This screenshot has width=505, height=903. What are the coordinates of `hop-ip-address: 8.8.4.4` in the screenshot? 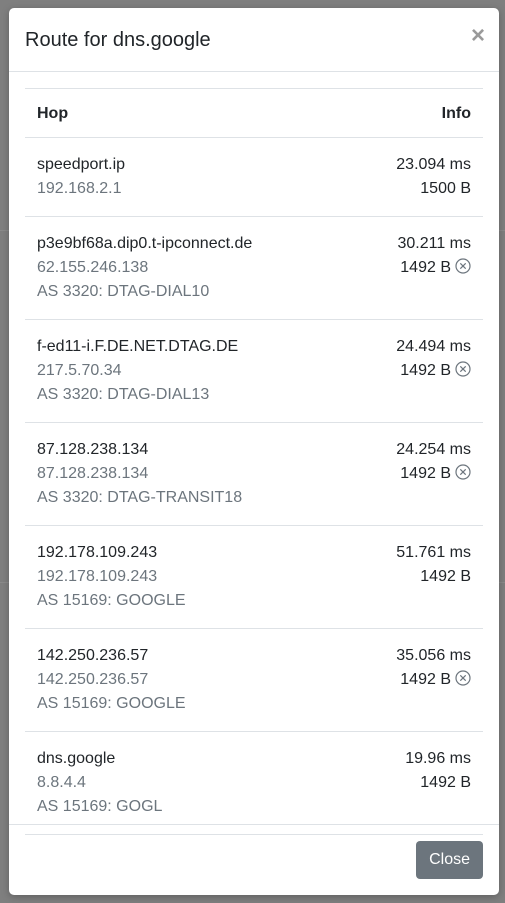 It's located at (61, 782).